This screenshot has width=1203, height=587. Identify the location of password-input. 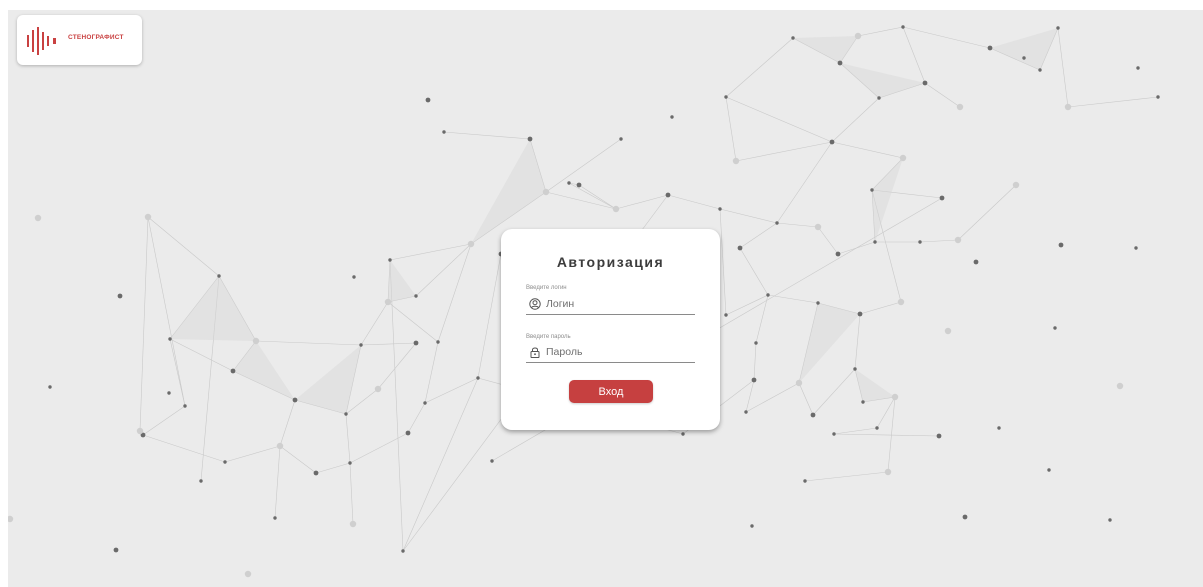
(618, 352).